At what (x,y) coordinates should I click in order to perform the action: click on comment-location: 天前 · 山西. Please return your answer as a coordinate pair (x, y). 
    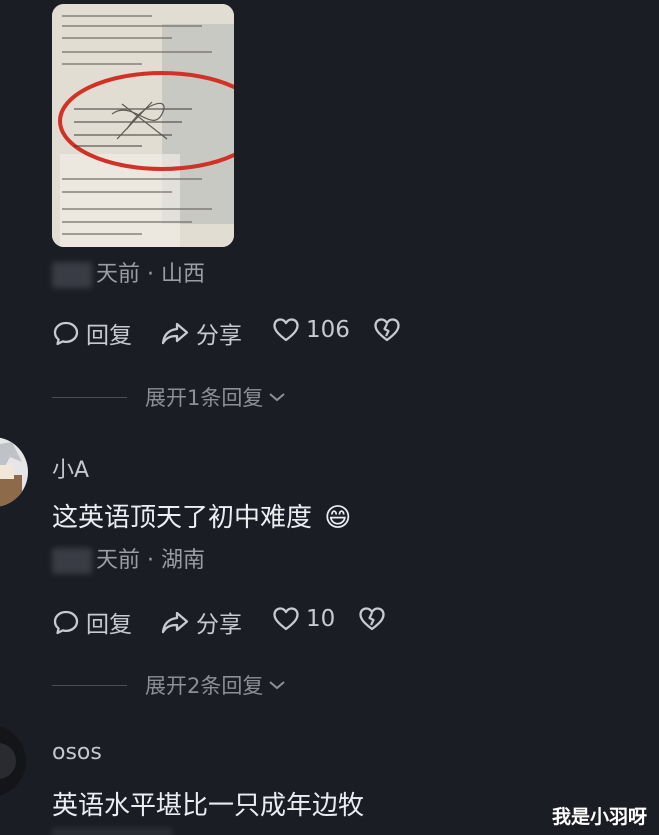
    Looking at the image, I should click on (150, 274).